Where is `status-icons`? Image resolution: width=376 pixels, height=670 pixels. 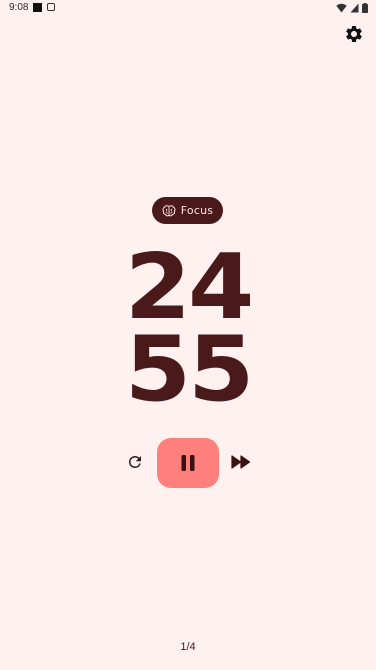
status-icons is located at coordinates (352, 8).